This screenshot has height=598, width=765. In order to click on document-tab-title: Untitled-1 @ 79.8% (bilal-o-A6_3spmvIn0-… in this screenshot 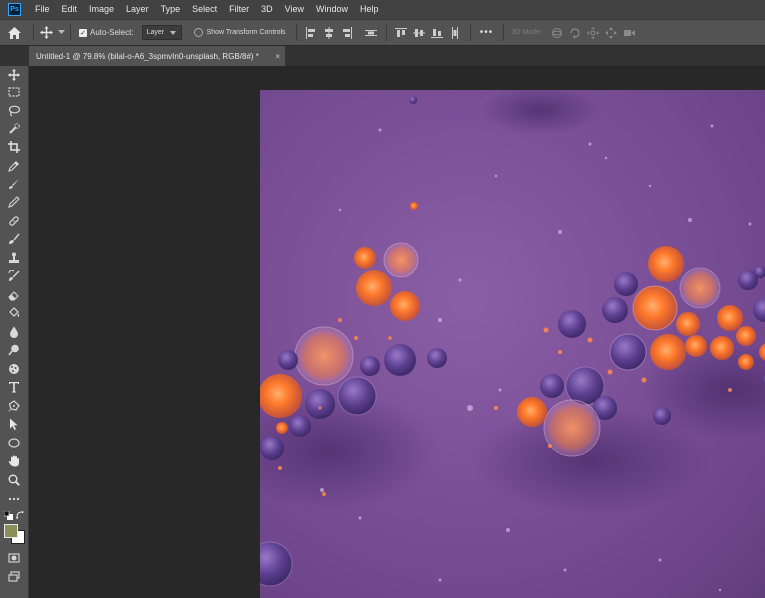, I will do `click(147, 56)`.